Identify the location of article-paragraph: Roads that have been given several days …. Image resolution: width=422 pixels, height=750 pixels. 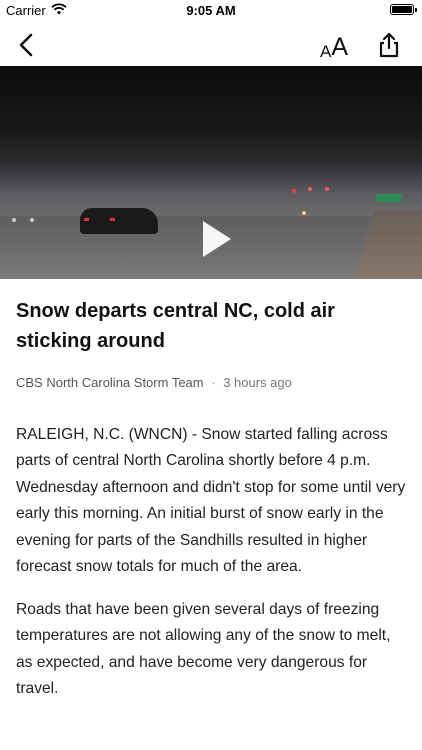
(203, 649).